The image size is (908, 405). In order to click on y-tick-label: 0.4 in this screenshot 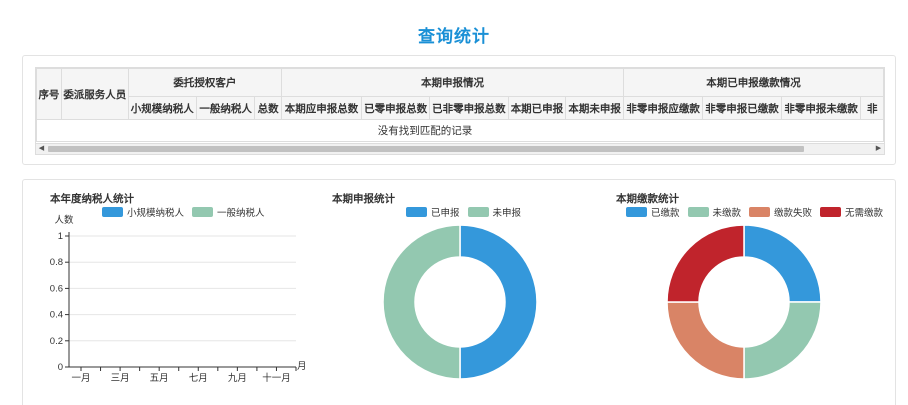, I will do `click(56, 315)`.